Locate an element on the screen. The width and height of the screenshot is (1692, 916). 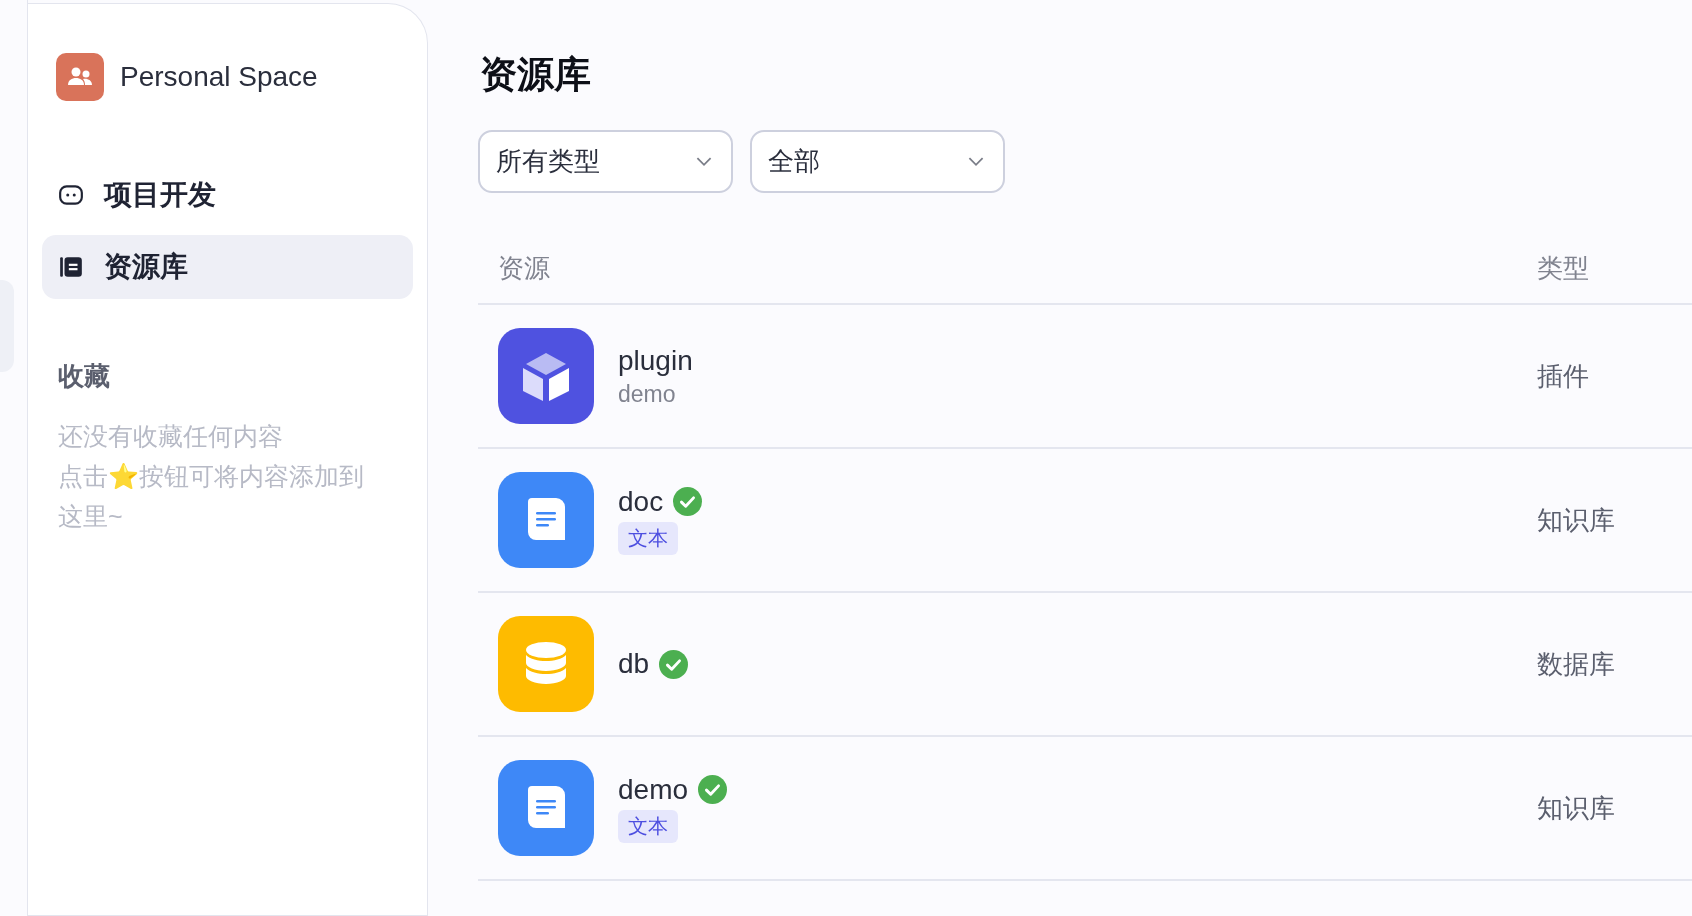
nav-item: 资源库 is located at coordinates (227, 267).